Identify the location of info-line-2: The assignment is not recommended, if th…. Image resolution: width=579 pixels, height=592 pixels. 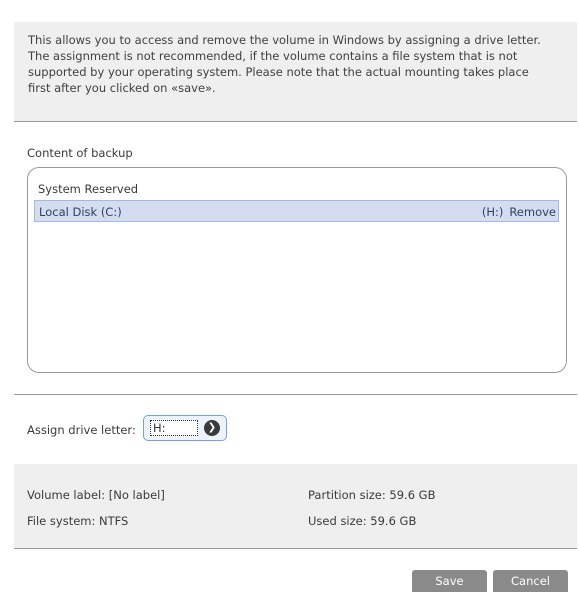
(273, 56).